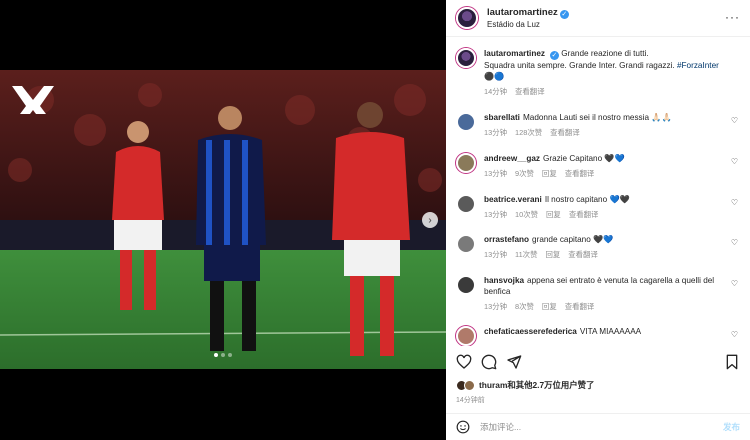 The image size is (750, 440). Describe the element at coordinates (430, 220) in the screenshot. I see `next-image-chevron-right-icon: ›` at that location.